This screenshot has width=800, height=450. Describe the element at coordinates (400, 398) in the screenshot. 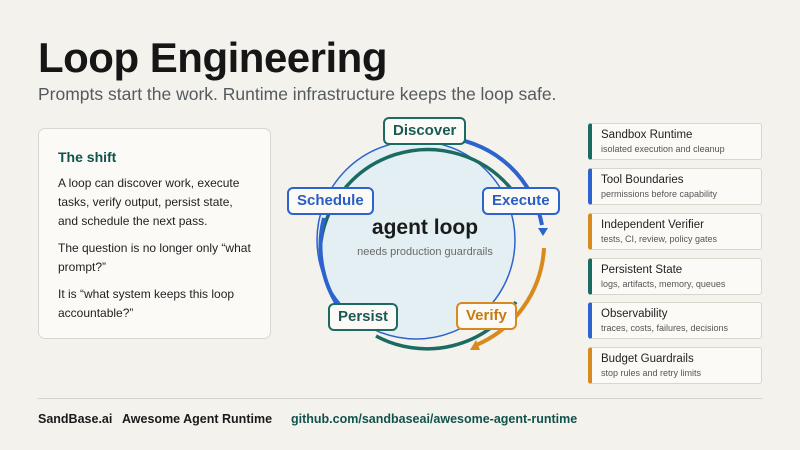

I see `footer-divider` at that location.